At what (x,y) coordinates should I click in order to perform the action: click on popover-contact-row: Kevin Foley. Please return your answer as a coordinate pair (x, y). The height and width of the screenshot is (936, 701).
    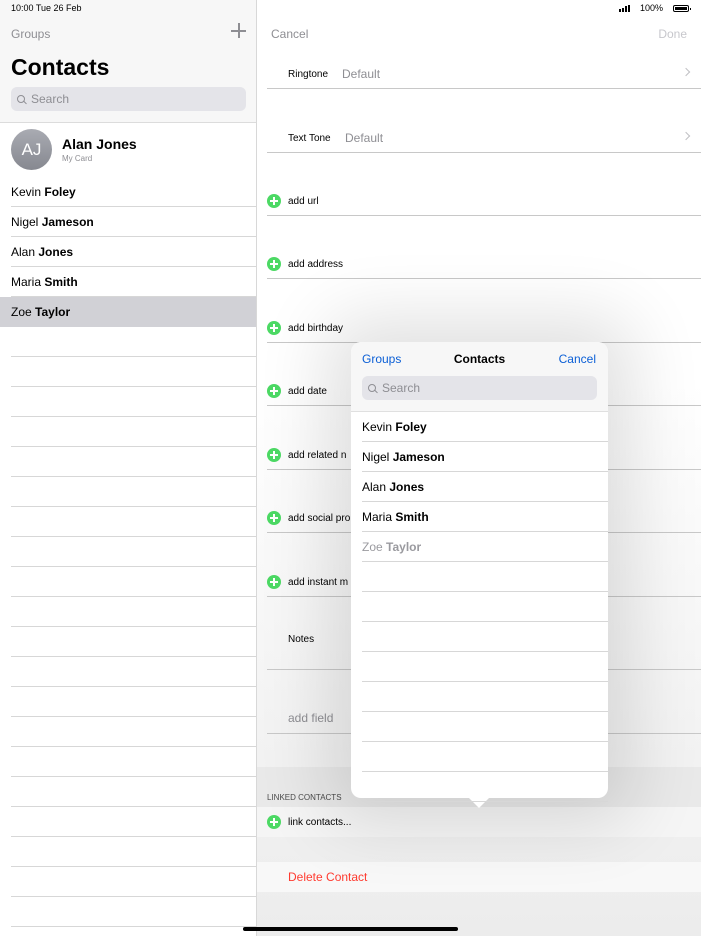
    Looking at the image, I should click on (479, 427).